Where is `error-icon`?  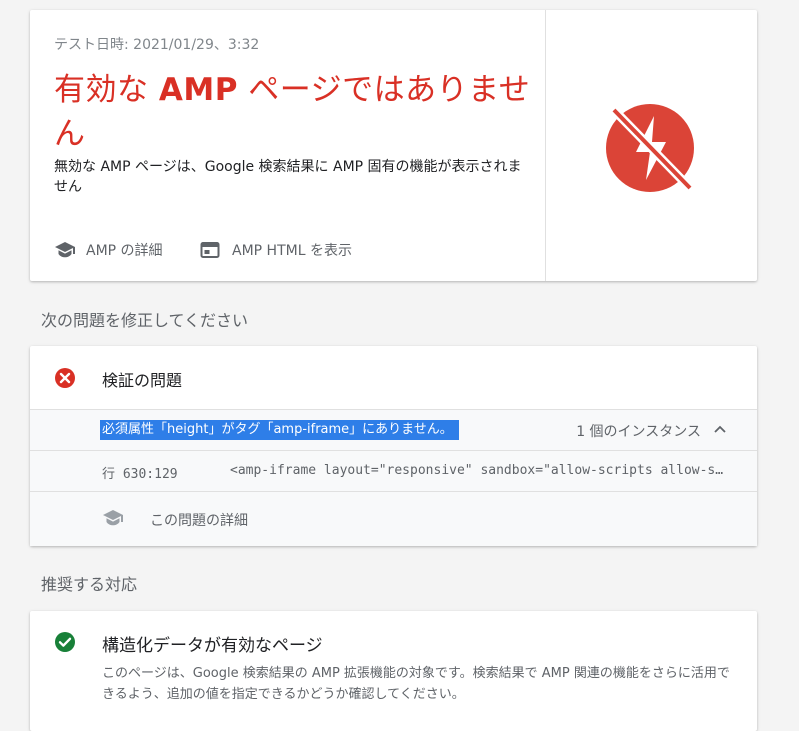
error-icon is located at coordinates (65, 378).